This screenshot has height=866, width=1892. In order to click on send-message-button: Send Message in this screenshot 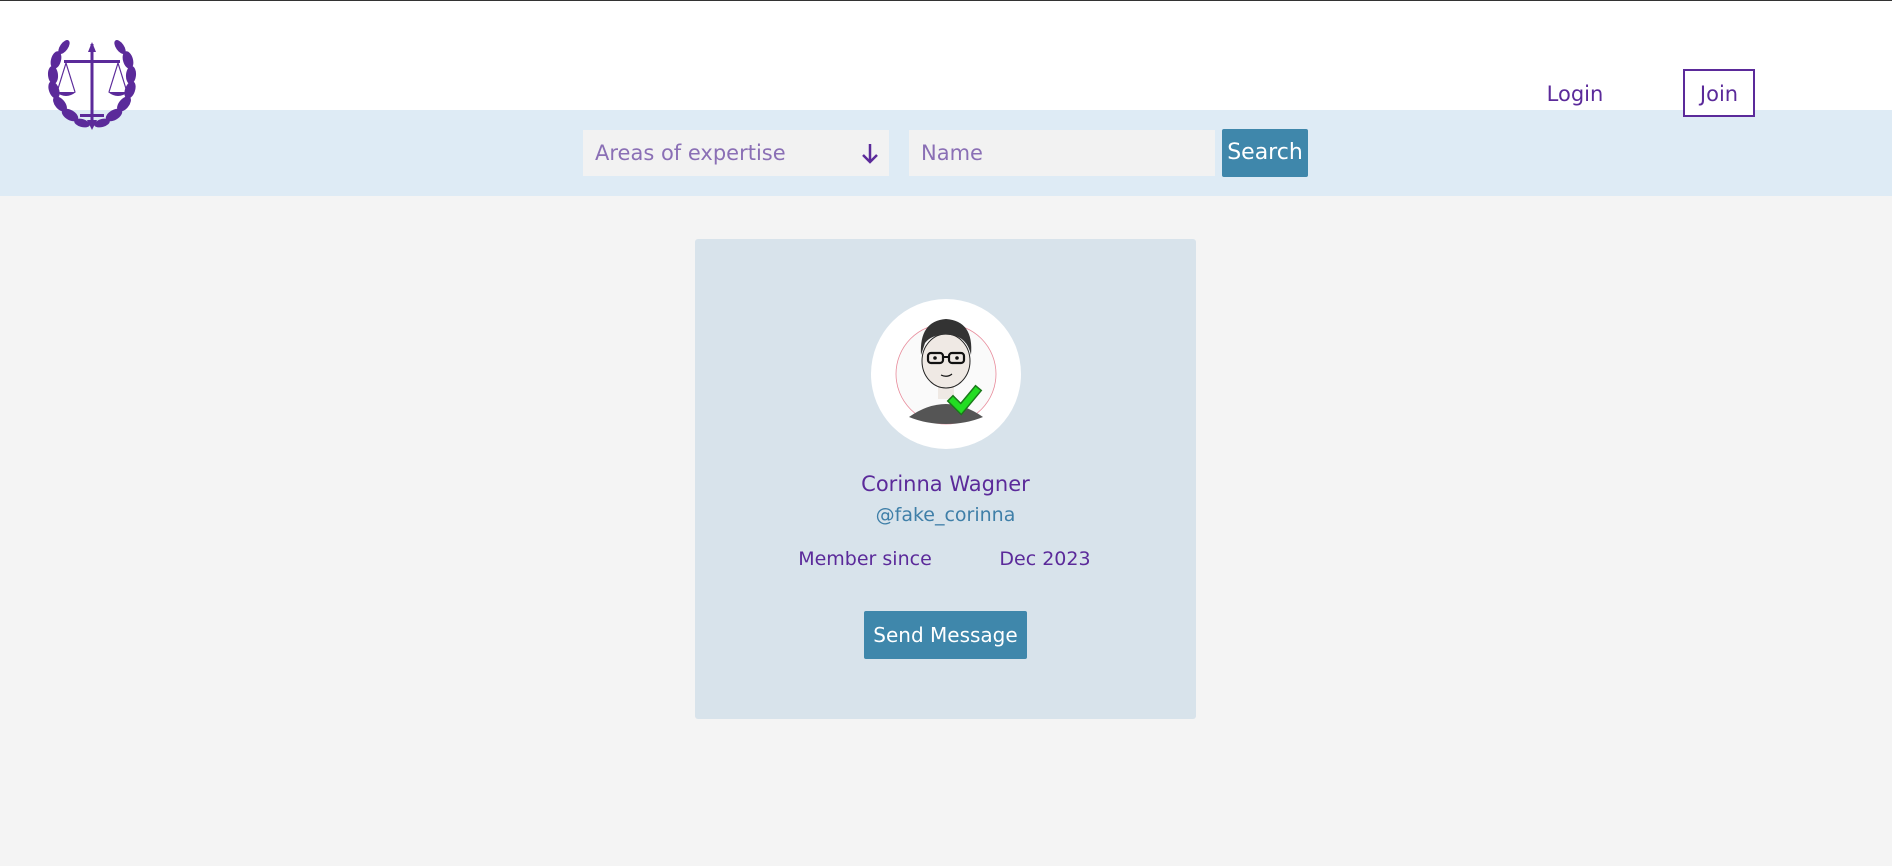, I will do `click(945, 635)`.